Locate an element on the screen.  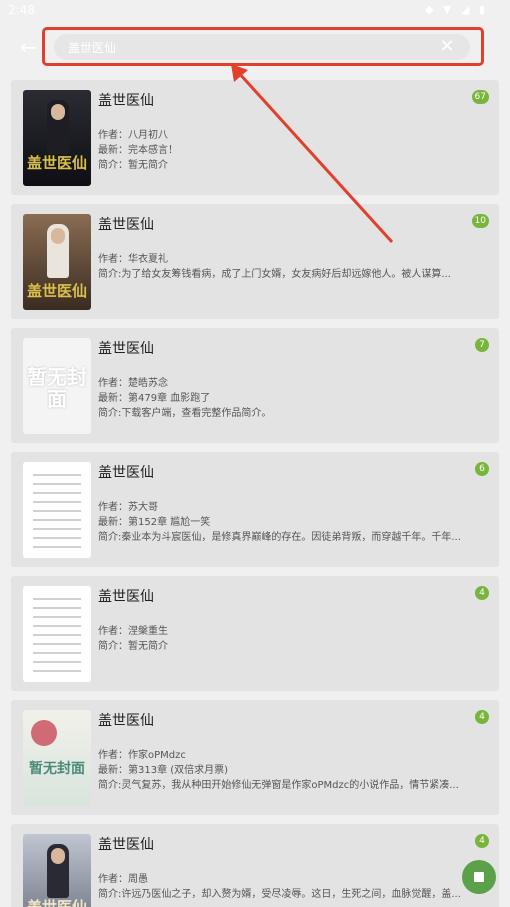
stop-icon is located at coordinates (479, 877).